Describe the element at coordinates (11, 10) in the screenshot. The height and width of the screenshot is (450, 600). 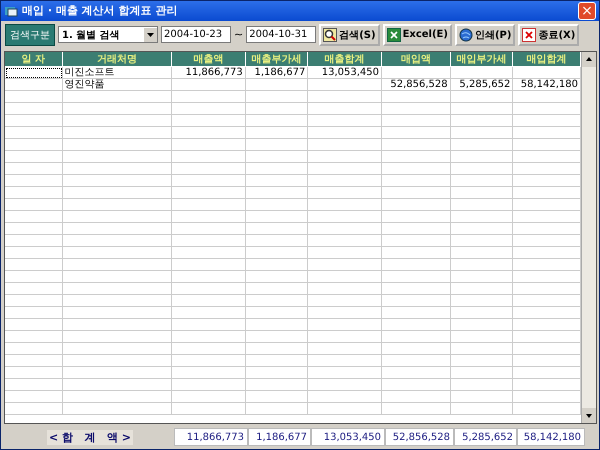
I see `window-icon` at that location.